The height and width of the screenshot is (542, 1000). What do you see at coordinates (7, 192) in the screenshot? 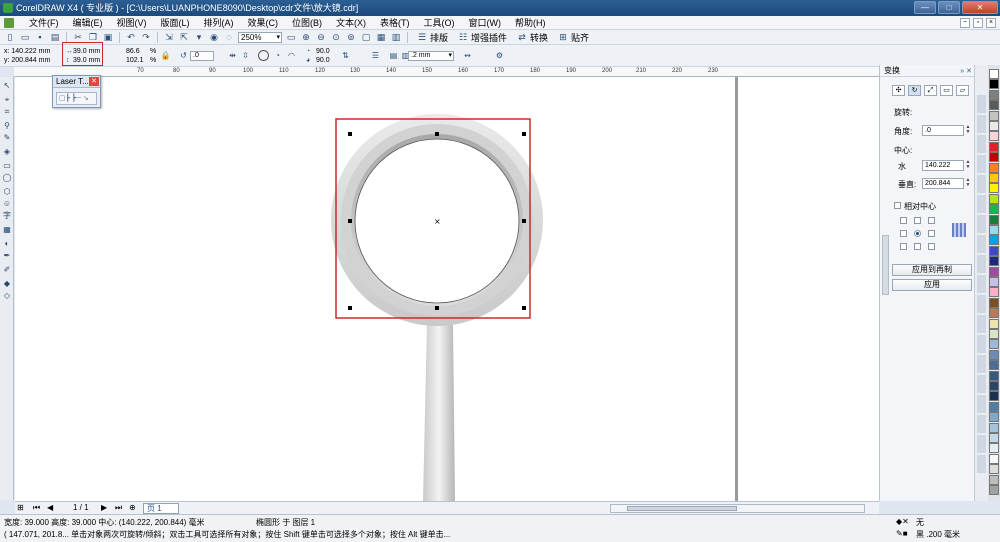
I see `polygon-tool-icon: ⬡` at bounding box center [7, 192].